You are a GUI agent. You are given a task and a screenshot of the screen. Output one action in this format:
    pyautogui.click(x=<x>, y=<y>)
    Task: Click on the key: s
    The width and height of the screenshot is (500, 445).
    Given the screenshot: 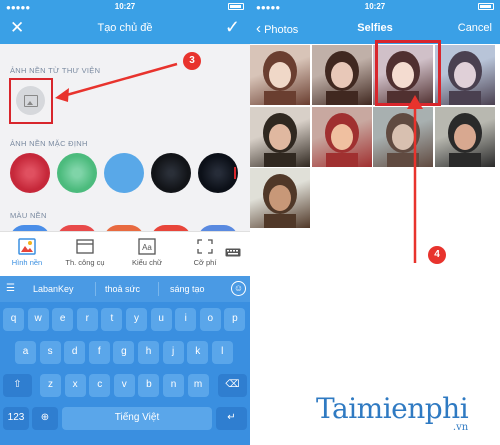 What is the action you would take?
    pyautogui.click(x=50, y=352)
    